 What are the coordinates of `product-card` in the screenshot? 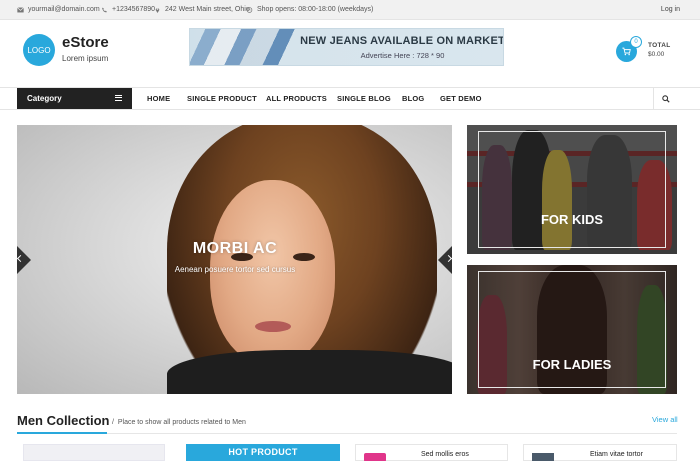 It's located at (94, 452).